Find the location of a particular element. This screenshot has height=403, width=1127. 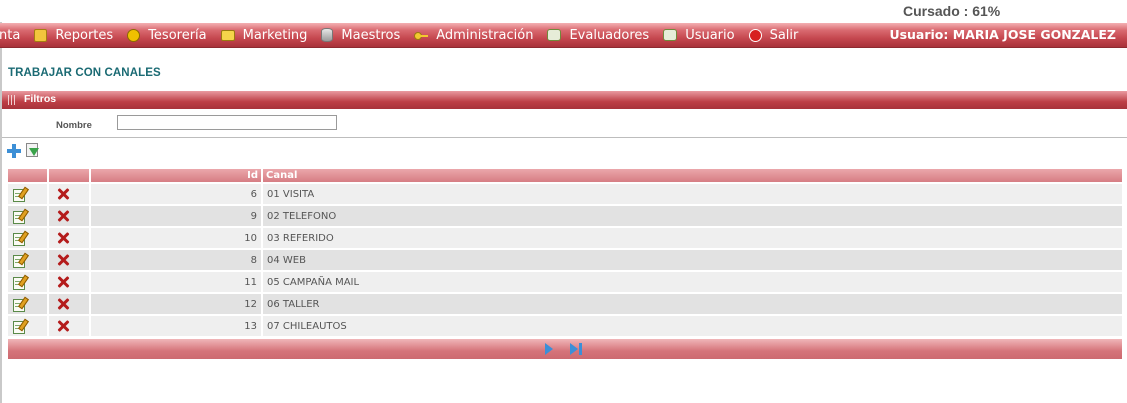

table-row: 6 01 VISITA is located at coordinates (565, 193).